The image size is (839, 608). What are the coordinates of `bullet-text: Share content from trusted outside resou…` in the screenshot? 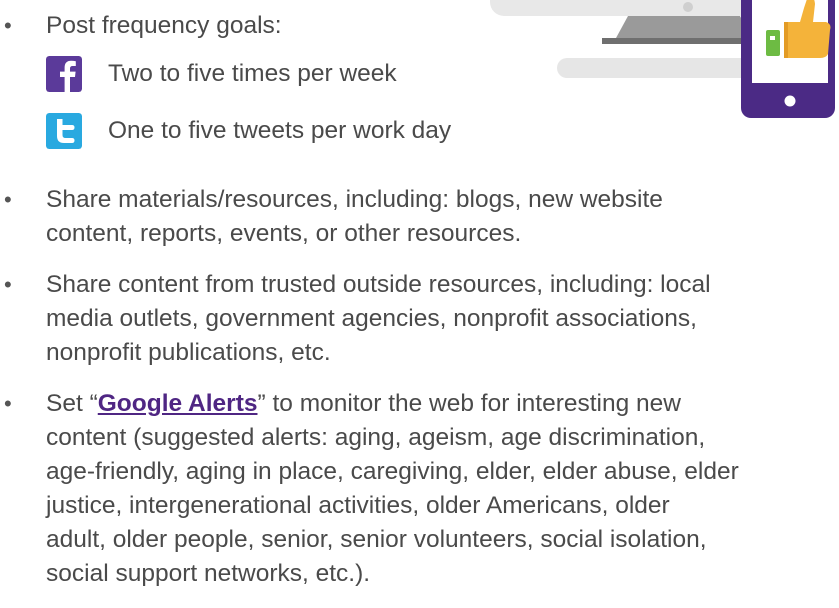 It's located at (378, 318).